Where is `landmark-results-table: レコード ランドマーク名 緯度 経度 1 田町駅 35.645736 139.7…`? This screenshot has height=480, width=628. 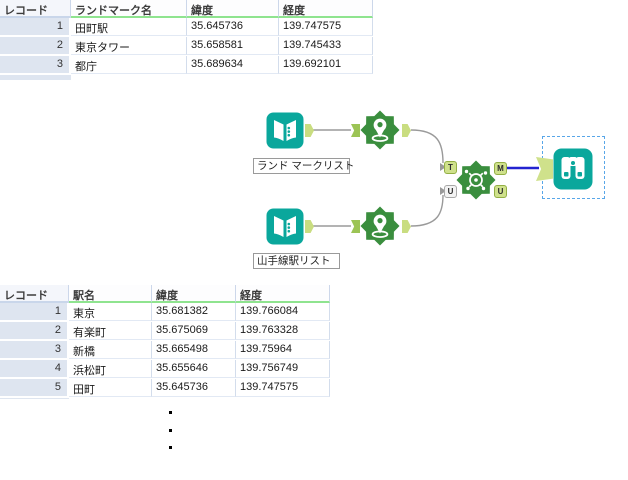 landmark-results-table: レコード ランドマーク名 緯度 経度 1 田町駅 35.645736 139.7… is located at coordinates (186, 40).